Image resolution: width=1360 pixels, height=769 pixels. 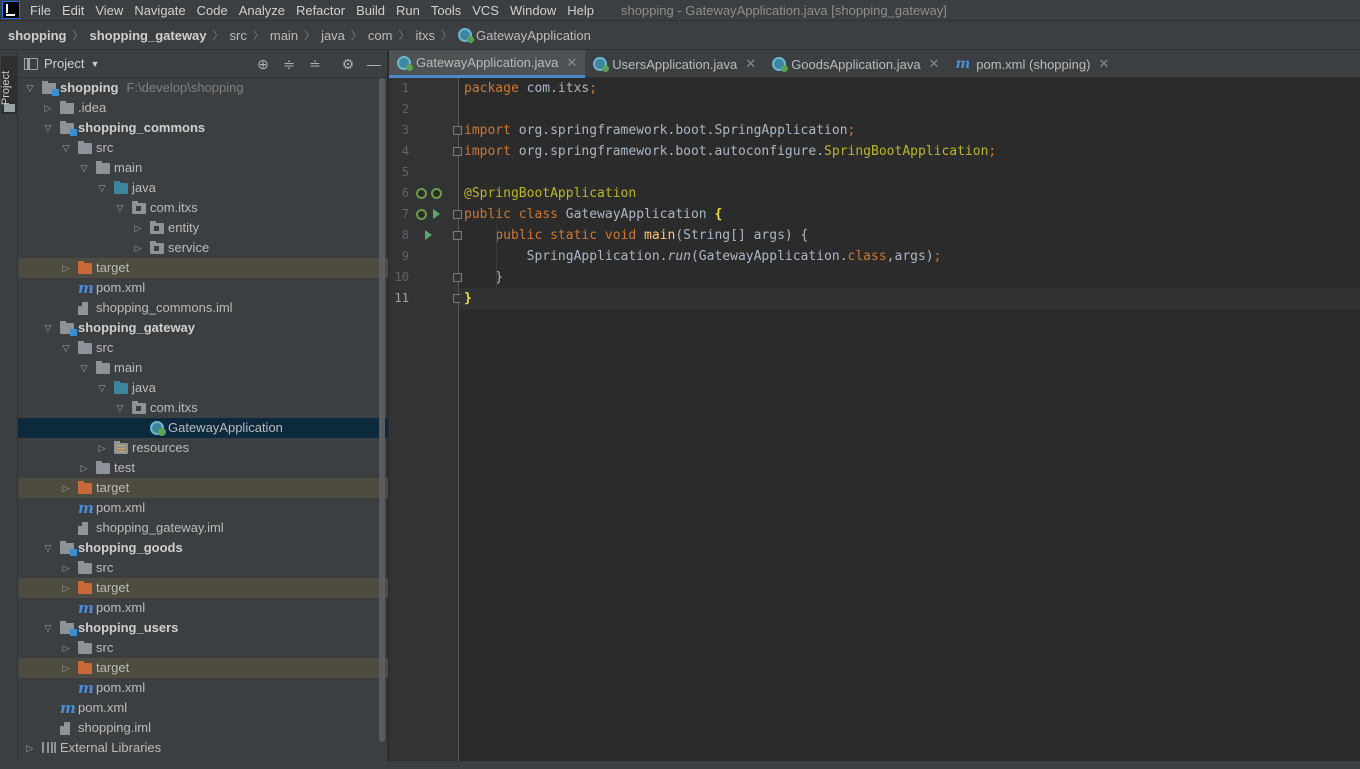 What do you see at coordinates (425, 35) in the screenshot?
I see `breadcrumb-item: itxs` at bounding box center [425, 35].